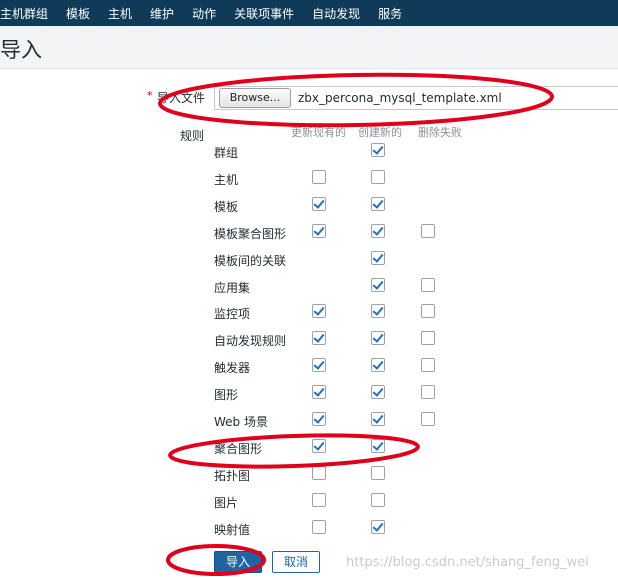  I want to click on required-mark: *, so click(150, 95).